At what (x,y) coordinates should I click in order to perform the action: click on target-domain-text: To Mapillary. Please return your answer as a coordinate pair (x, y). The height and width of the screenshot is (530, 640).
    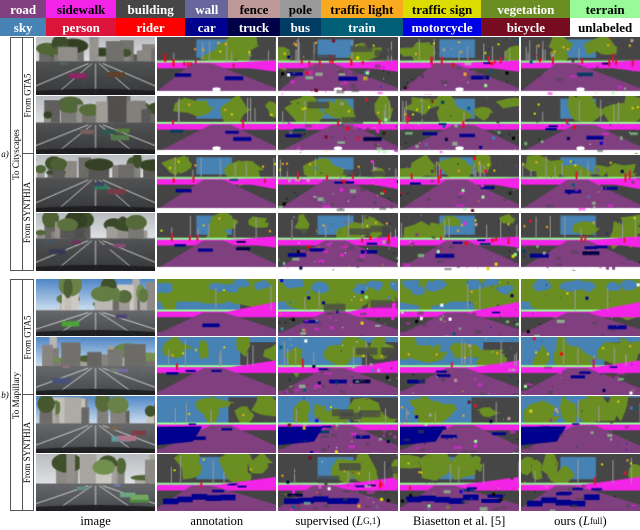
    Looking at the image, I should click on (16, 395).